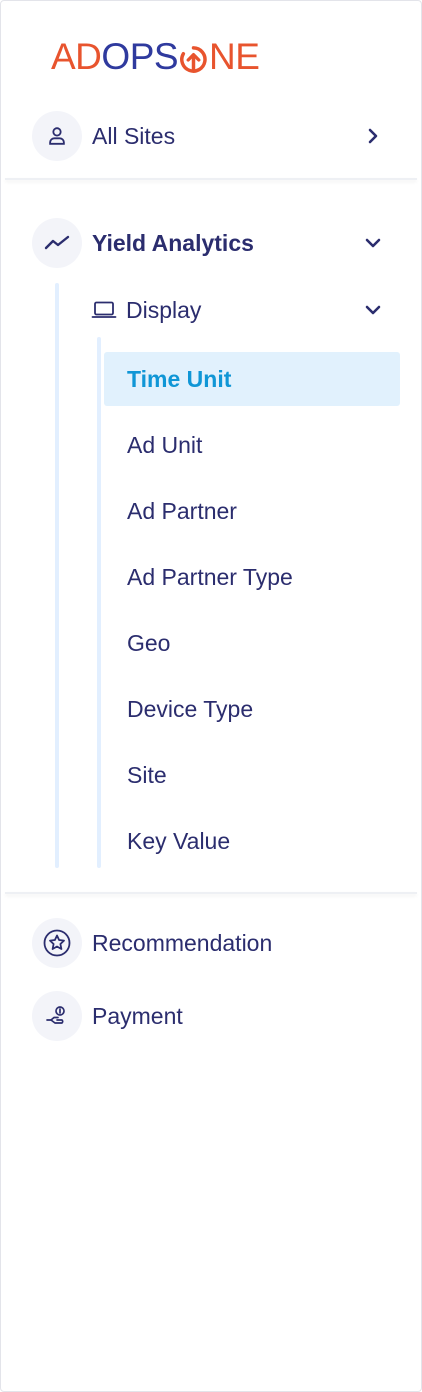 This screenshot has width=422, height=1392. I want to click on trend-line-icon, so click(57, 243).